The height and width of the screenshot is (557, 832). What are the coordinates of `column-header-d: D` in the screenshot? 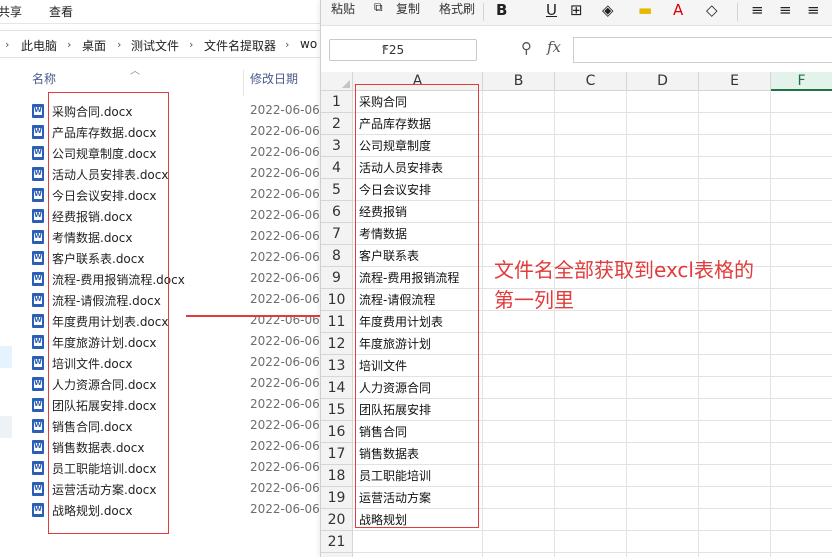 It's located at (663, 81).